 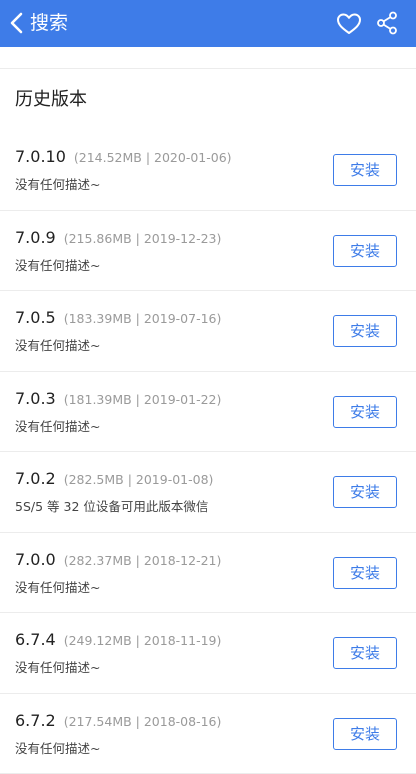 What do you see at coordinates (208, 573) in the screenshot?
I see `list-item: 7.0.0 (282.37MB | 2018-12-21) 没有任何描述~ 安装` at bounding box center [208, 573].